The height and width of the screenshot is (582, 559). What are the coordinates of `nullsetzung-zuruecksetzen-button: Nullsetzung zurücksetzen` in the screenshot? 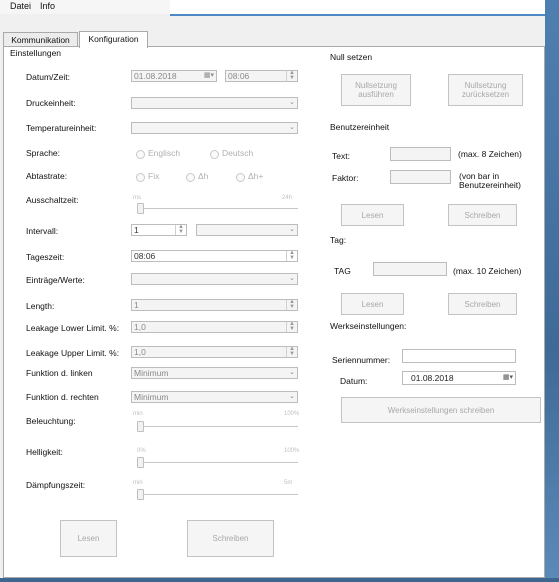 It's located at (485, 90).